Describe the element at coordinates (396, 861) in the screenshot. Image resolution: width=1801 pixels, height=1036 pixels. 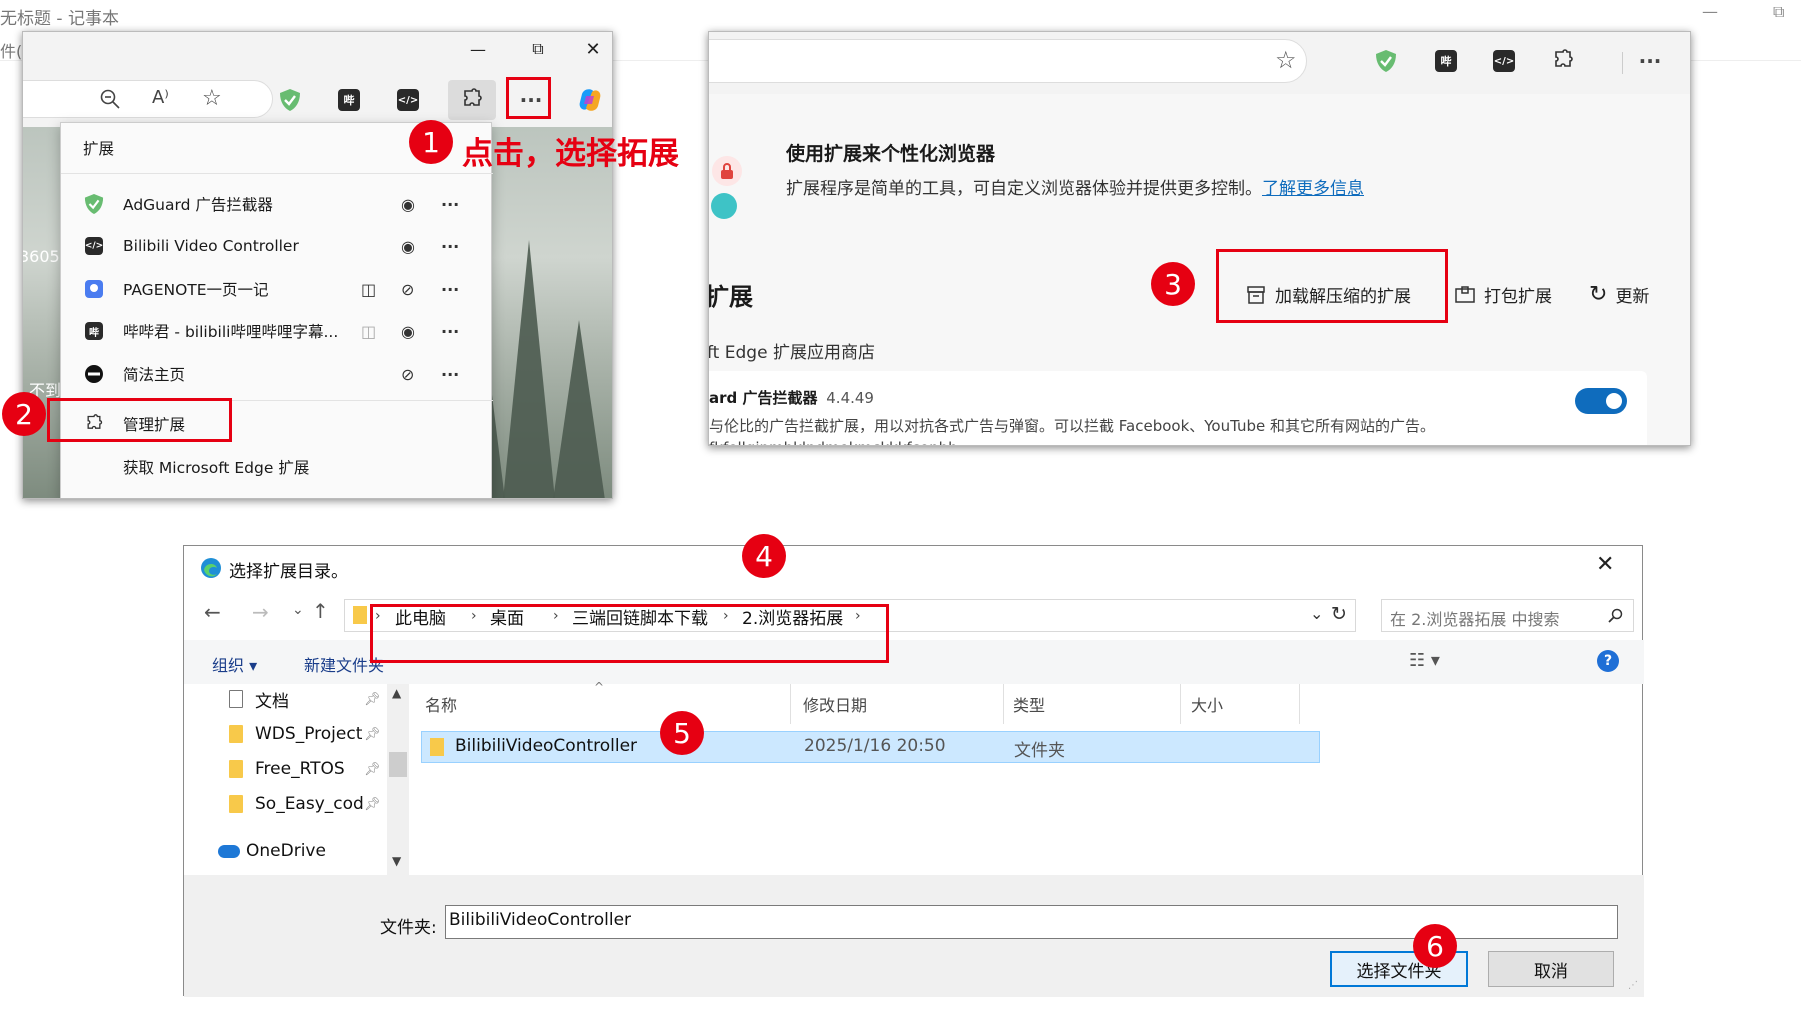
I see `scroll-down-icon: ▼` at that location.